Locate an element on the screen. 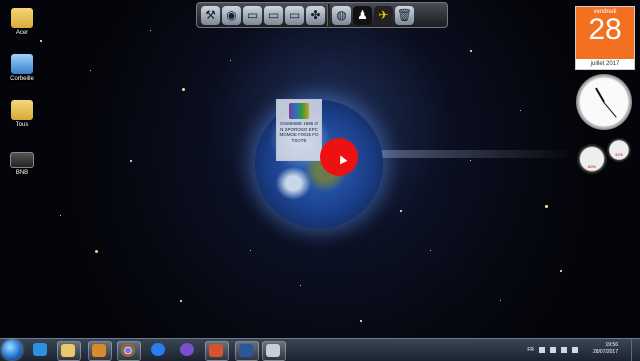 This screenshot has height=361, width=640. dock-bar: ⚒ ◉ ▭ ▭ ▭ ✤ ◍ ♟ ✈ 🗑 is located at coordinates (322, 15).